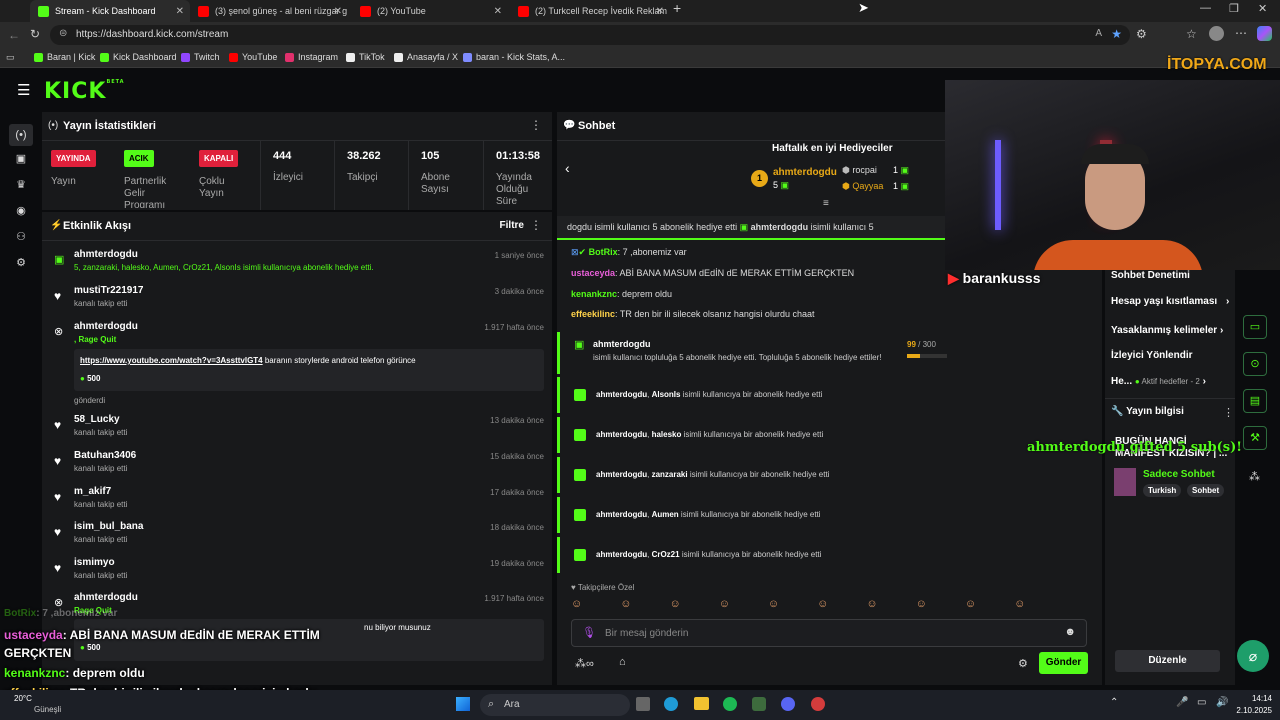  What do you see at coordinates (1170, 301) in the screenshot?
I see `account-age-item: Hesap yaşı kısıtlaması ›` at bounding box center [1170, 301].